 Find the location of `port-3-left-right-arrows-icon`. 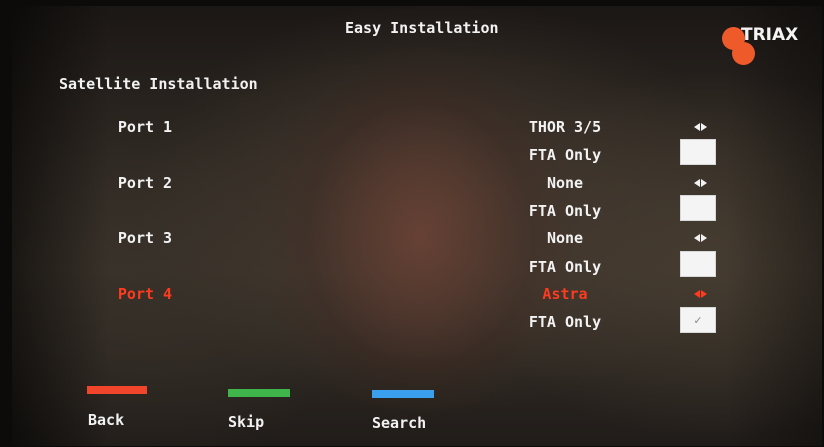

port-3-left-right-arrows-icon is located at coordinates (700, 238).